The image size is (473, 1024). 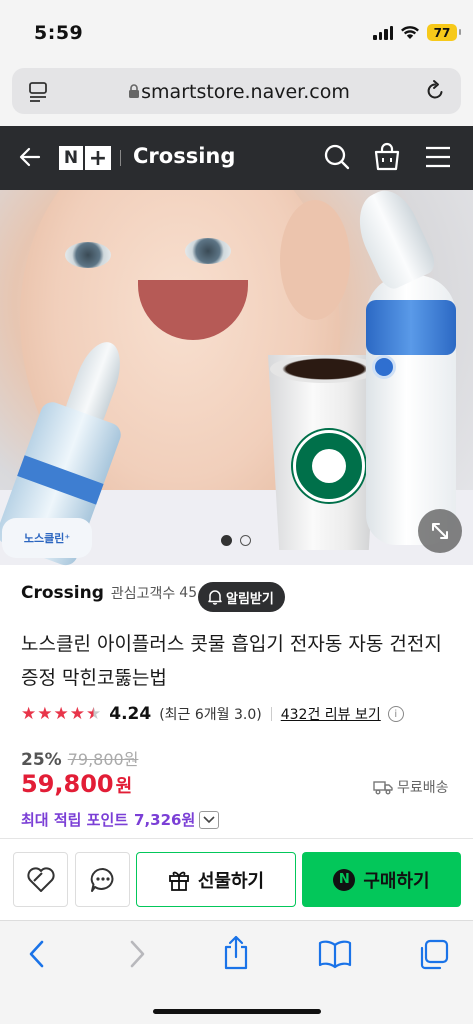 I want to click on gift-button: 선물하기, so click(x=216, y=879).